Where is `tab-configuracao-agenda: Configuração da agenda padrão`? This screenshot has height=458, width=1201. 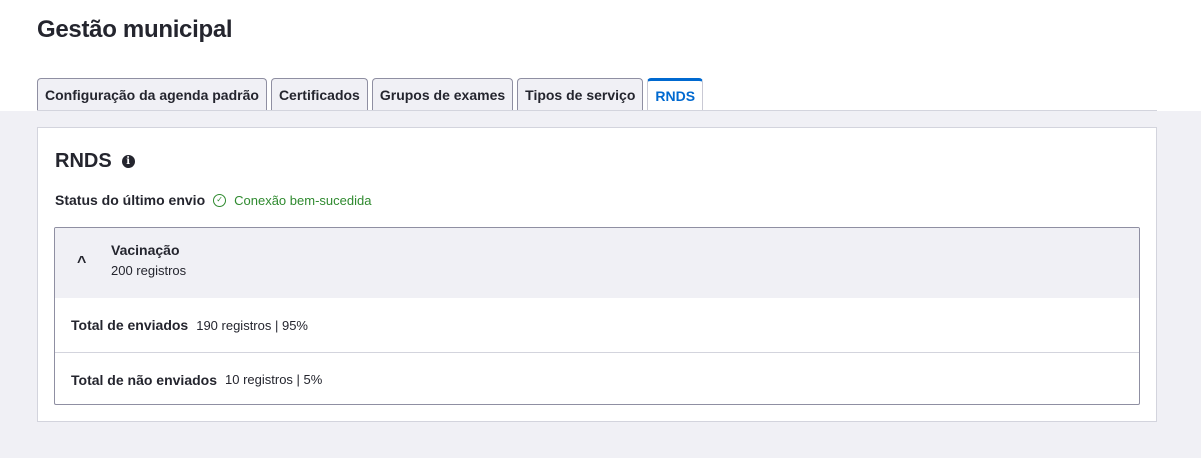
tab-configuracao-agenda: Configuração da agenda padrão is located at coordinates (152, 94).